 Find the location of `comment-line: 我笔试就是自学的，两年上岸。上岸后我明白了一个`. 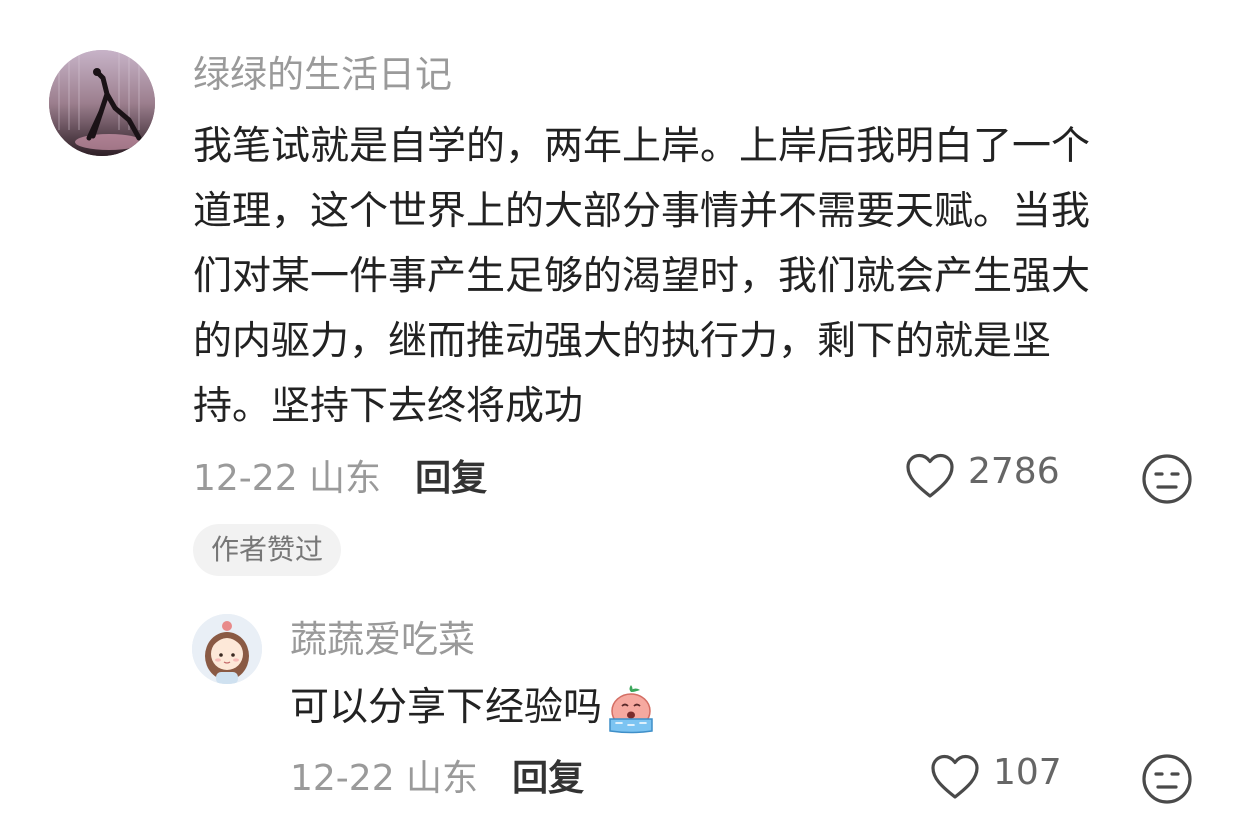

comment-line: 我笔试就是自学的，两年上岸。上岸后我明白了一个 is located at coordinates (642, 146).